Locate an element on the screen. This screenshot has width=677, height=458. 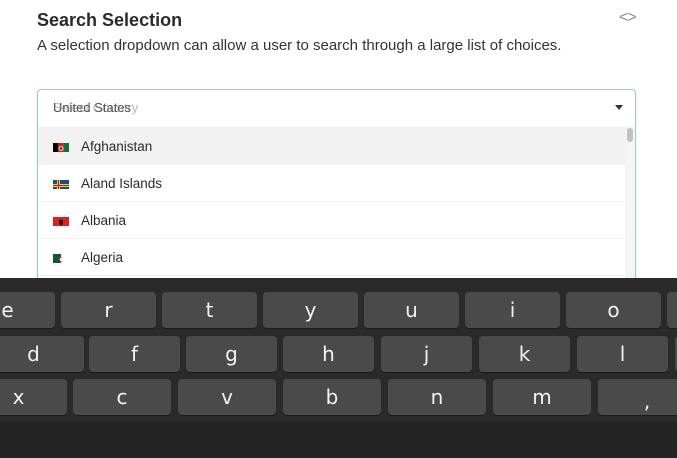
key-t: t is located at coordinates (209, 310).